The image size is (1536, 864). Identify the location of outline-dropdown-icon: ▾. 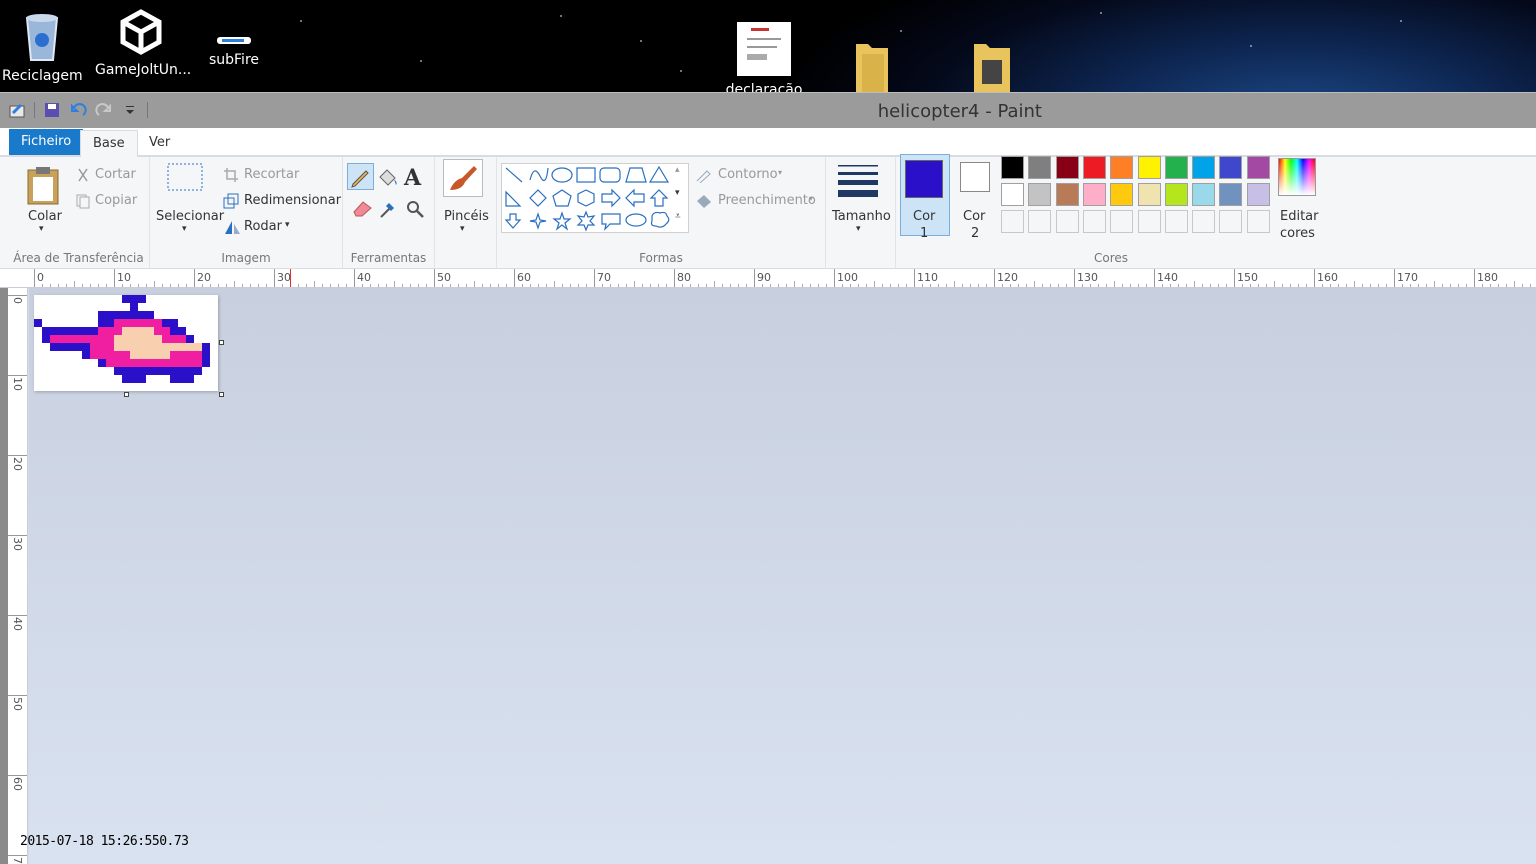
(780, 172).